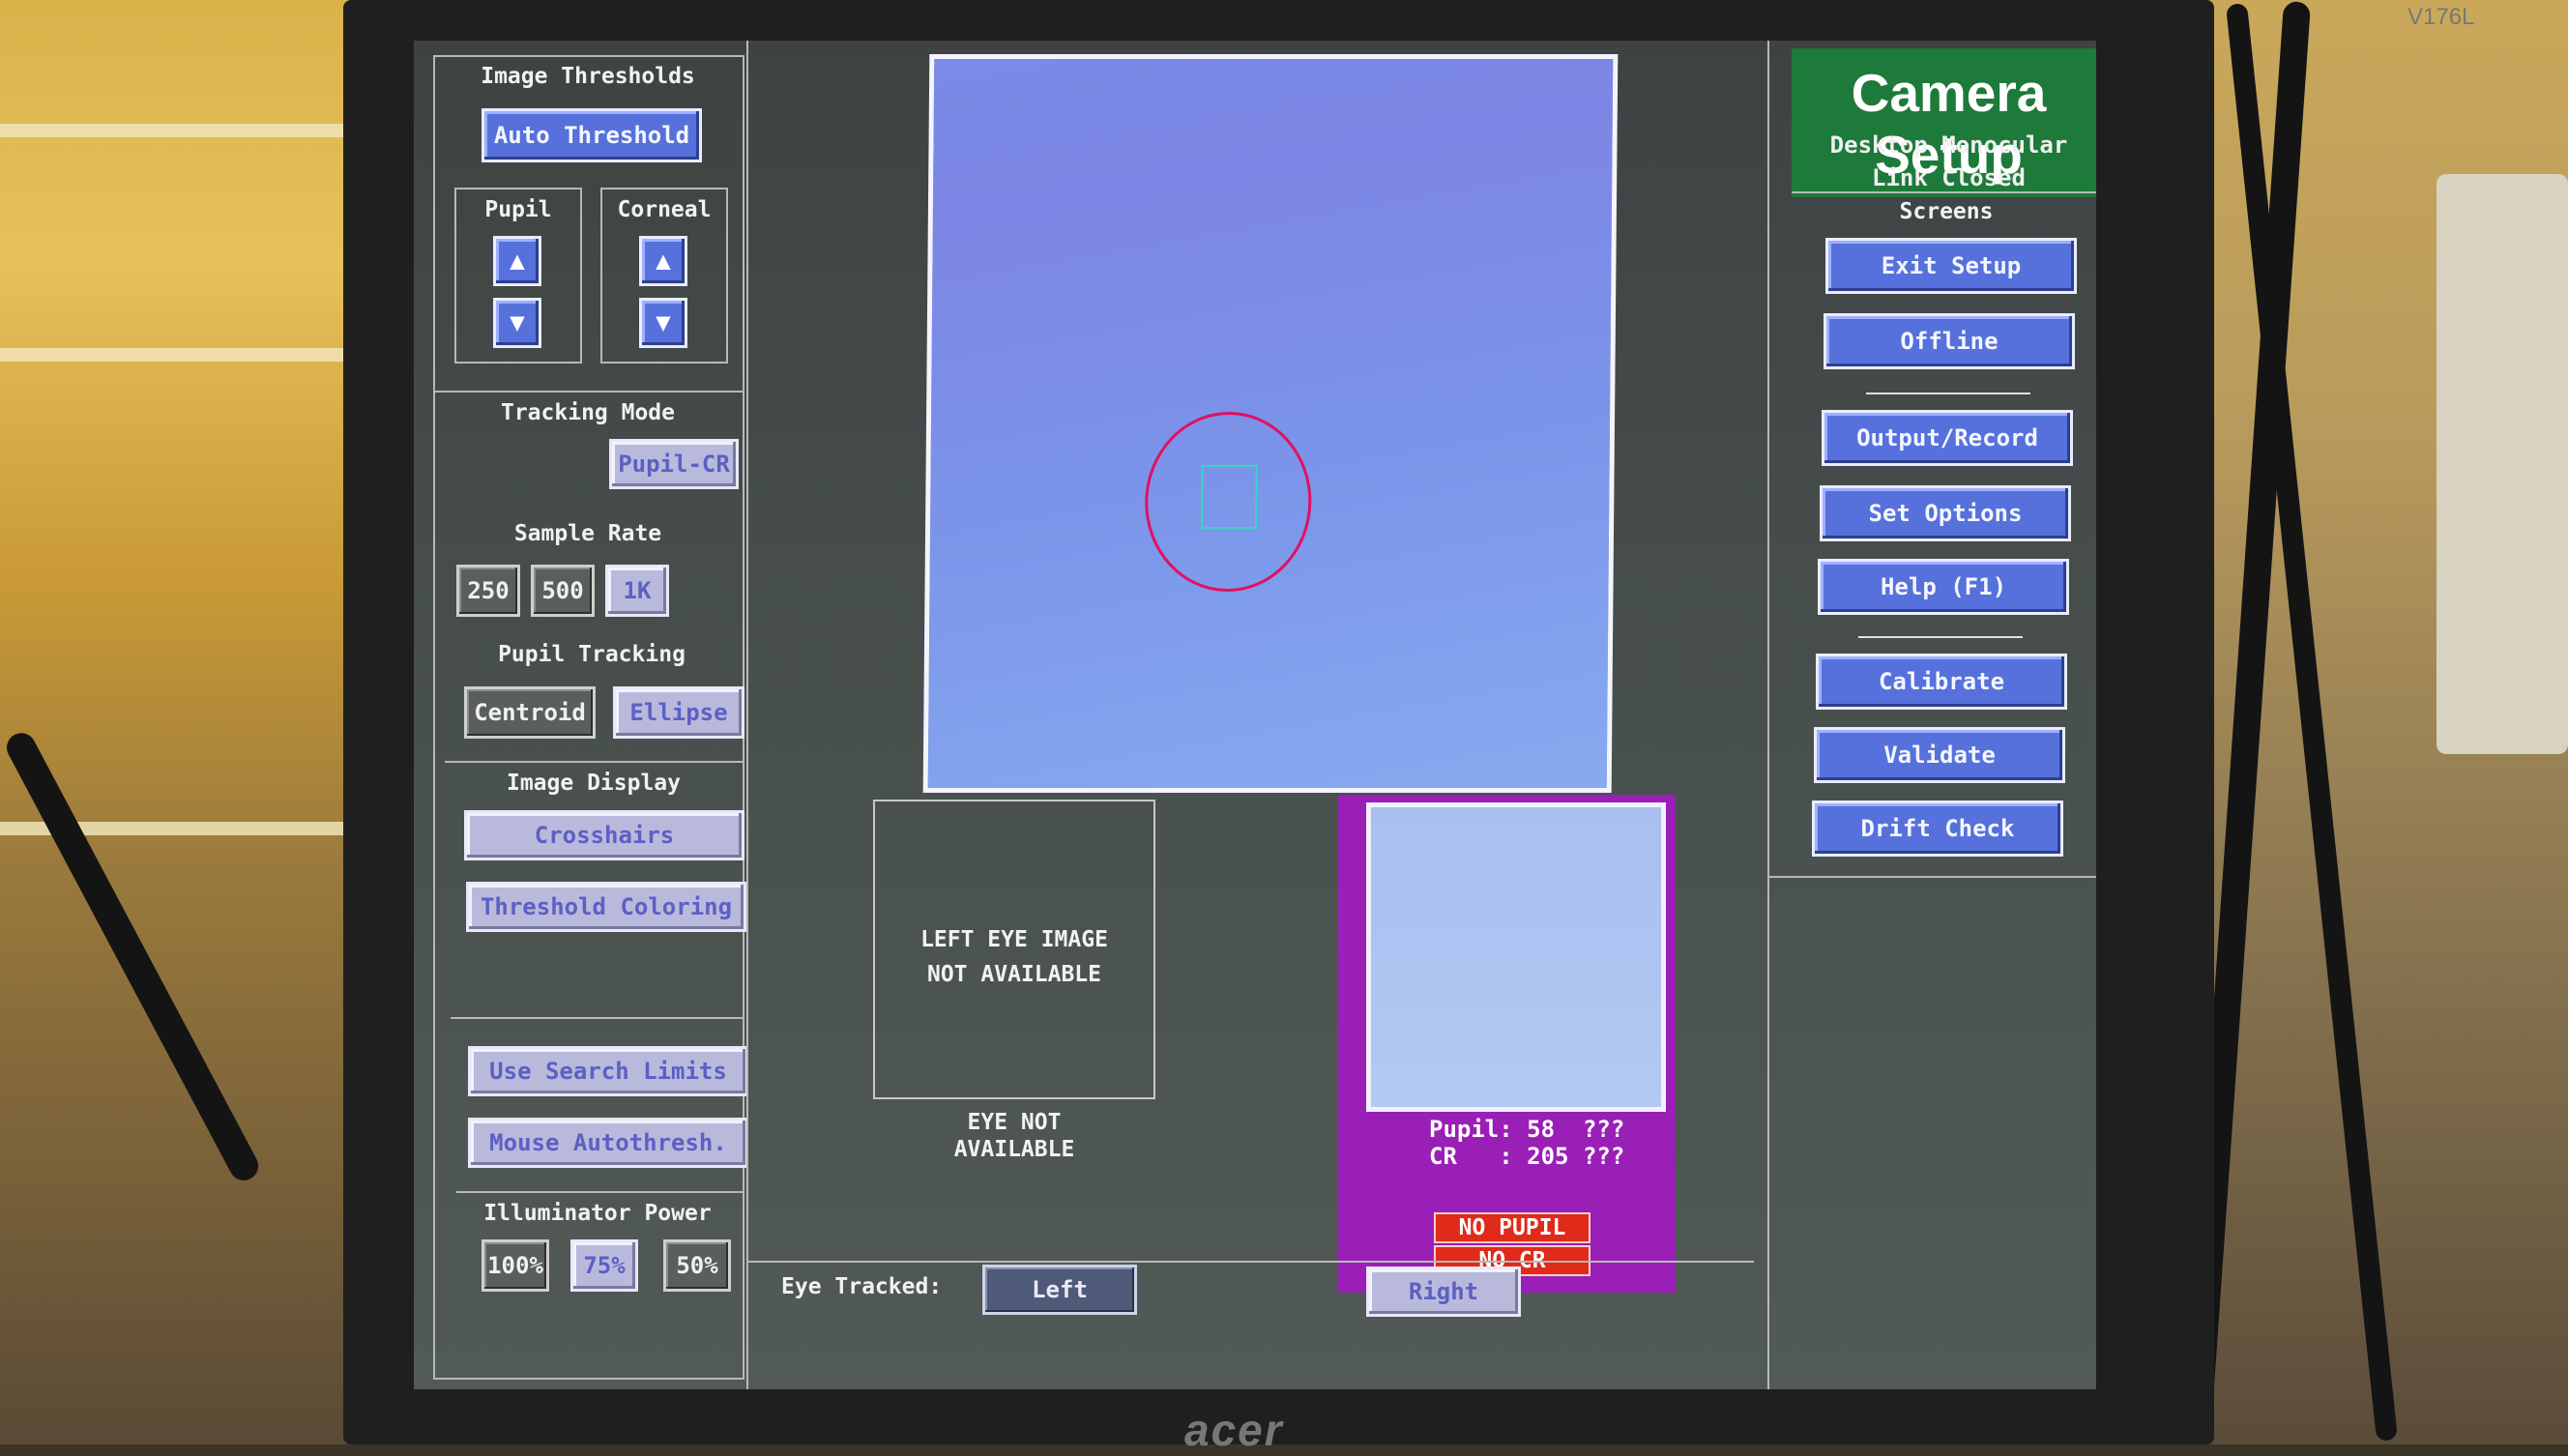 The width and height of the screenshot is (2568, 1456). Describe the element at coordinates (674, 464) in the screenshot. I see `tracking-mode-button: Pupil-CR` at that location.